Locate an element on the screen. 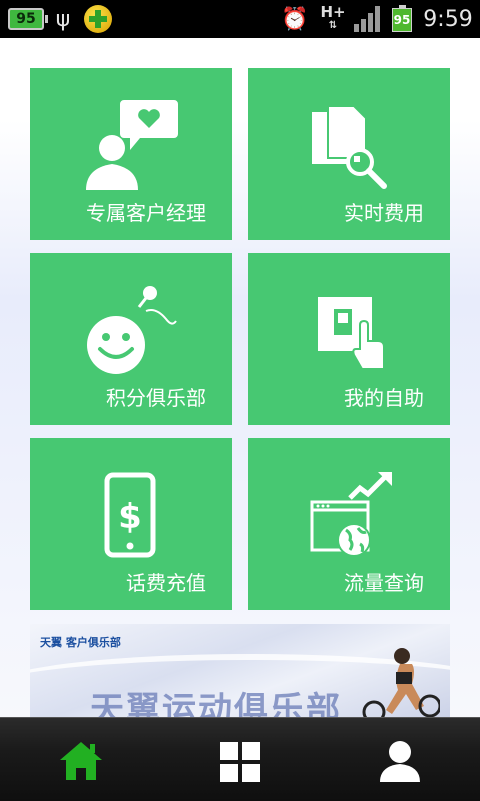  tile-self-service: 我的自助 is located at coordinates (349, 339).